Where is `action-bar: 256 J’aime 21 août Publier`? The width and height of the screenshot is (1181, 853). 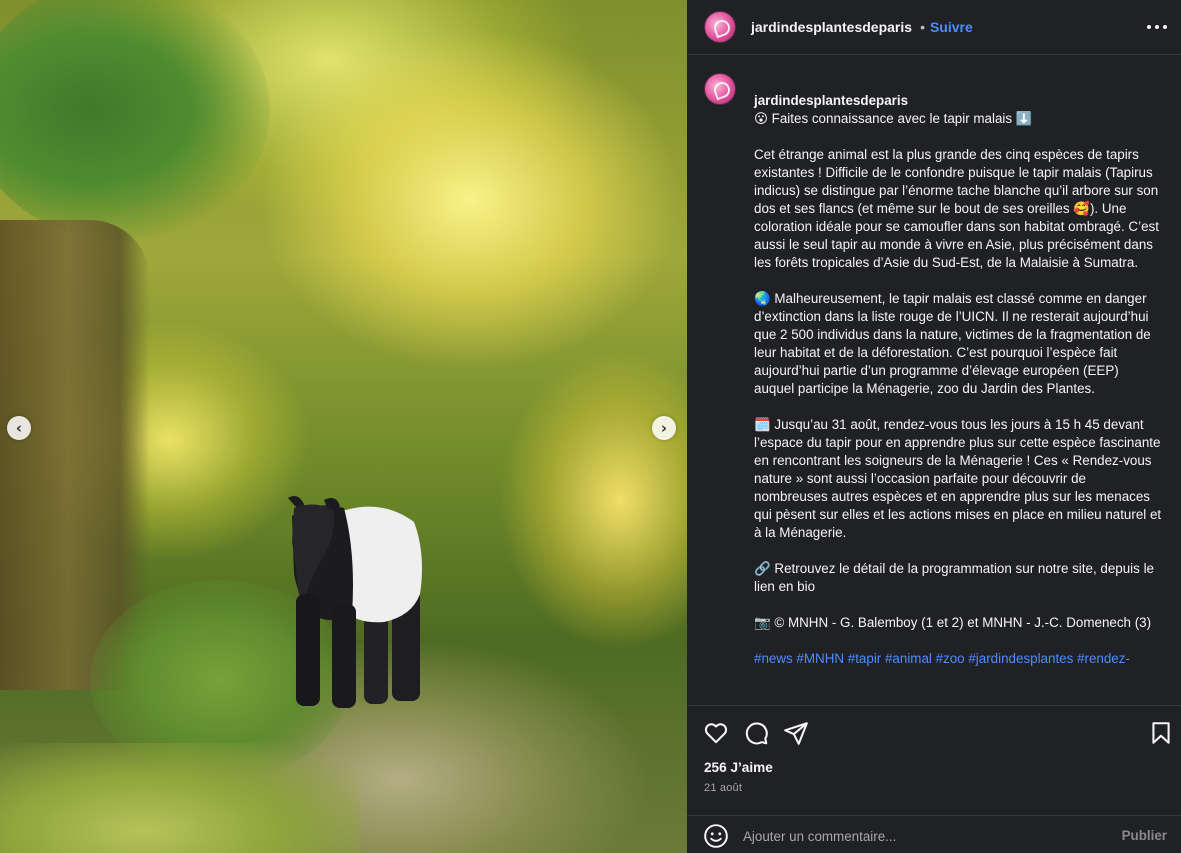
action-bar: 256 J’aime 21 août Publier is located at coordinates (934, 779).